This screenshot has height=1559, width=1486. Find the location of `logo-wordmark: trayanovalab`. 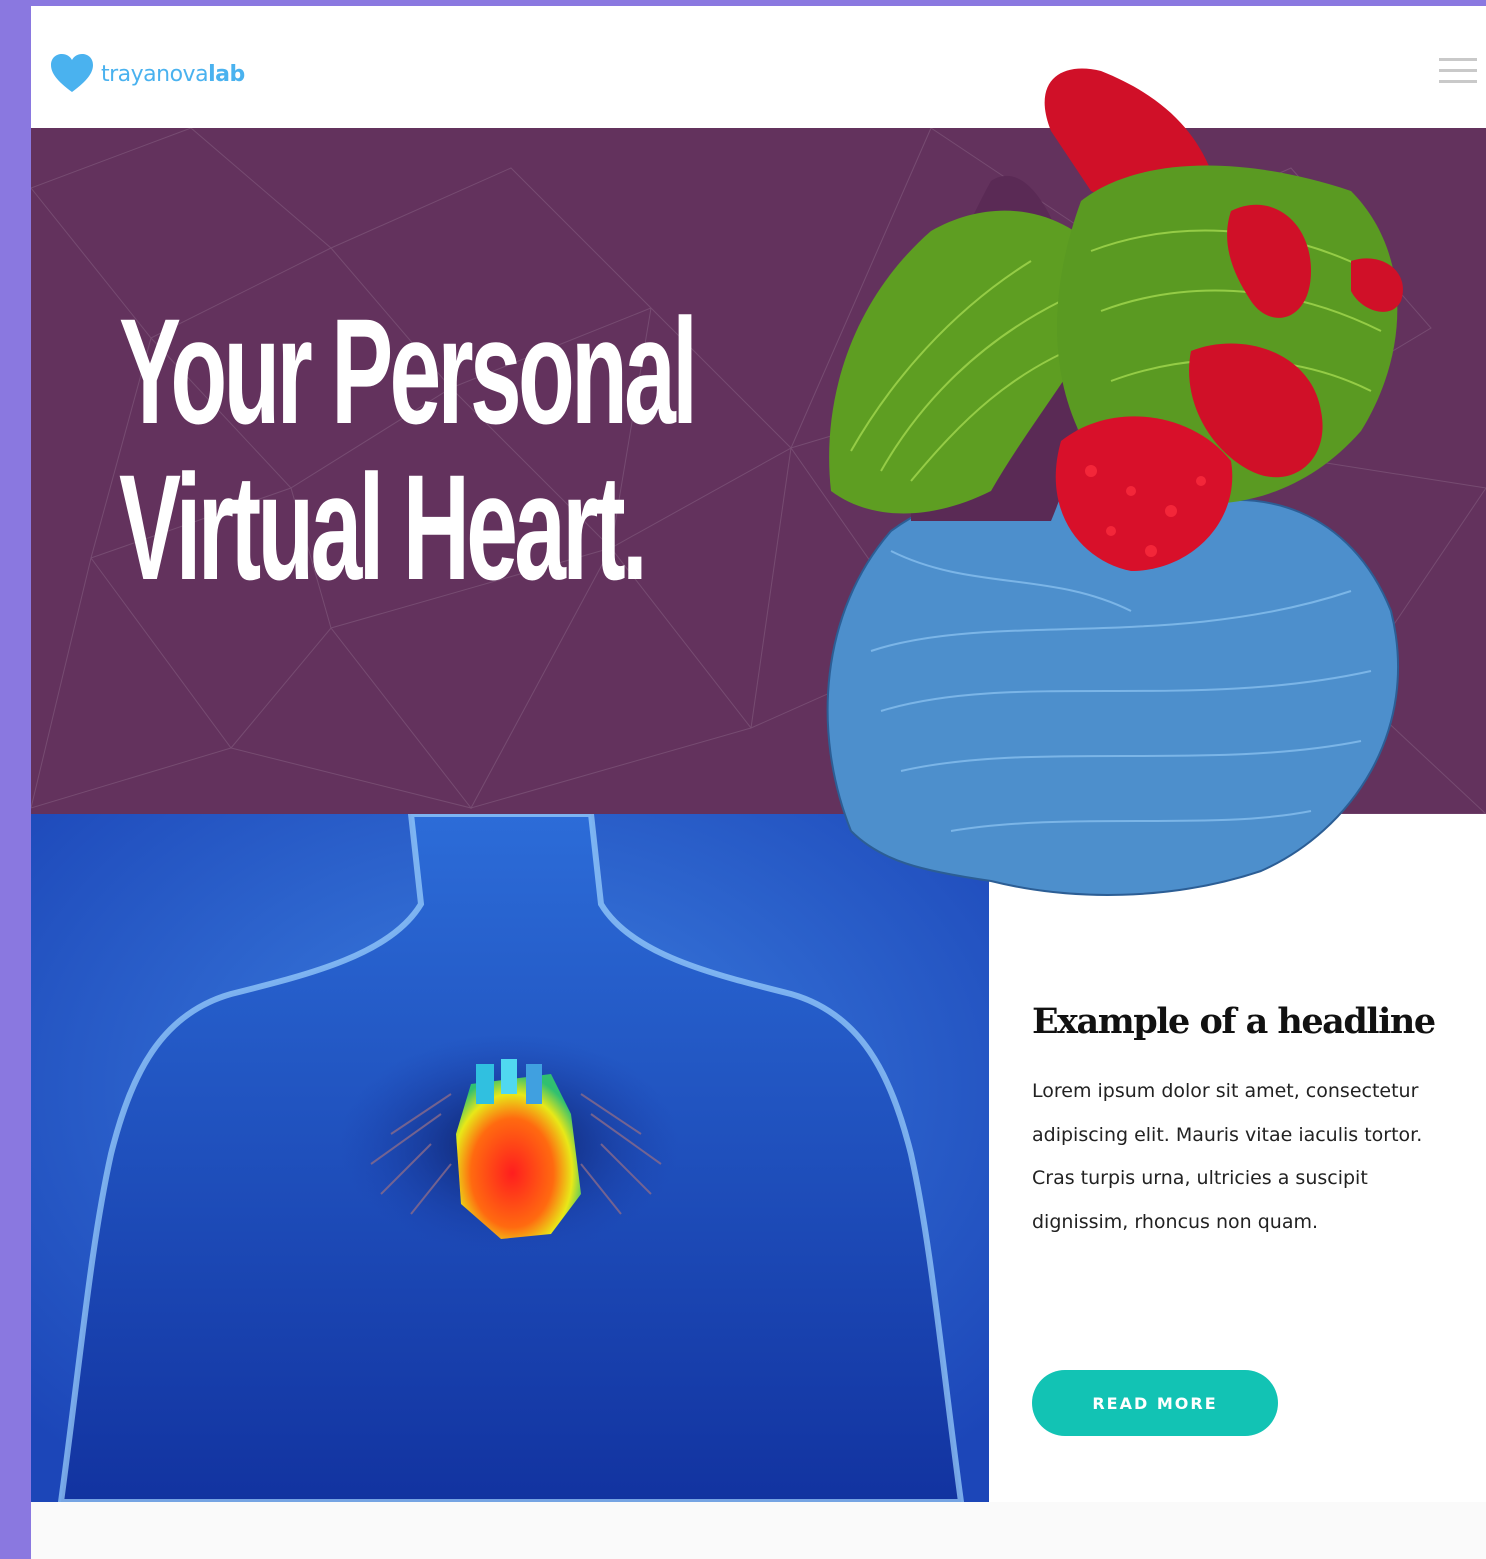

logo-wordmark: trayanovalab is located at coordinates (173, 74).